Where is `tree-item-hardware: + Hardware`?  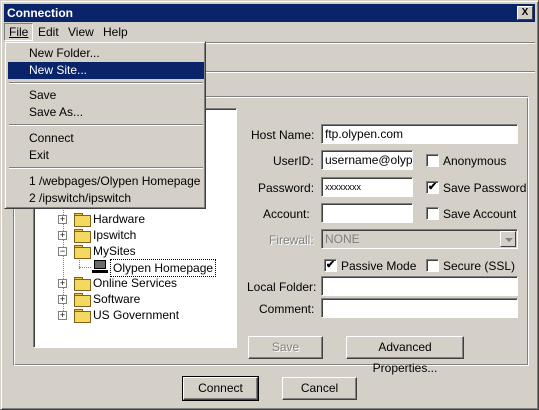
tree-item-hardware: + Hardware is located at coordinates (134, 219).